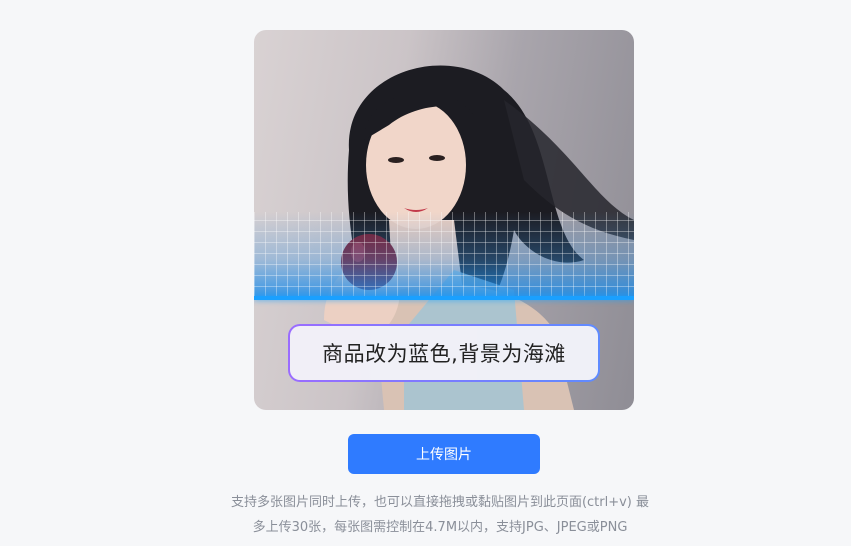  Describe the element at coordinates (440, 527) in the screenshot. I see `upload-hint-line-2: 多上传30张，每张图需控制在4.7M以内，支持JPG、JPEG或PNG` at that location.